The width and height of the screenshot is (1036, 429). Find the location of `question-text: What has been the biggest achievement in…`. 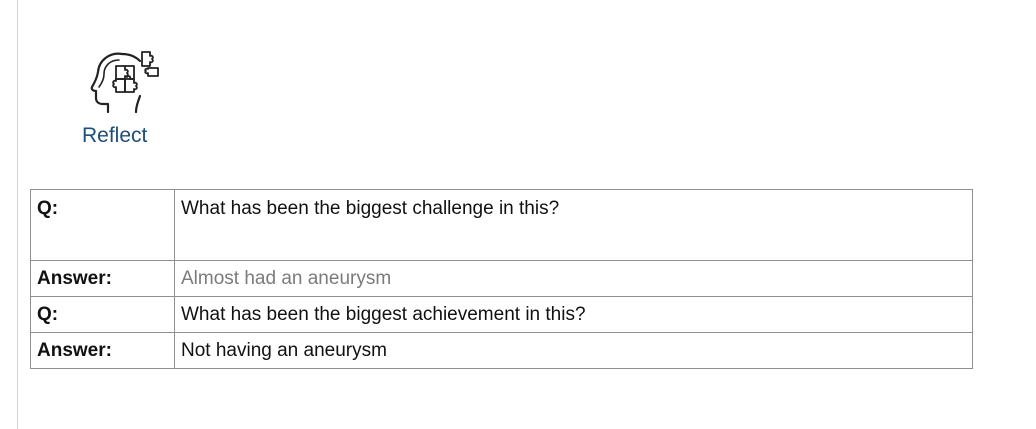

question-text: What has been the biggest achievement in… is located at coordinates (573, 314).